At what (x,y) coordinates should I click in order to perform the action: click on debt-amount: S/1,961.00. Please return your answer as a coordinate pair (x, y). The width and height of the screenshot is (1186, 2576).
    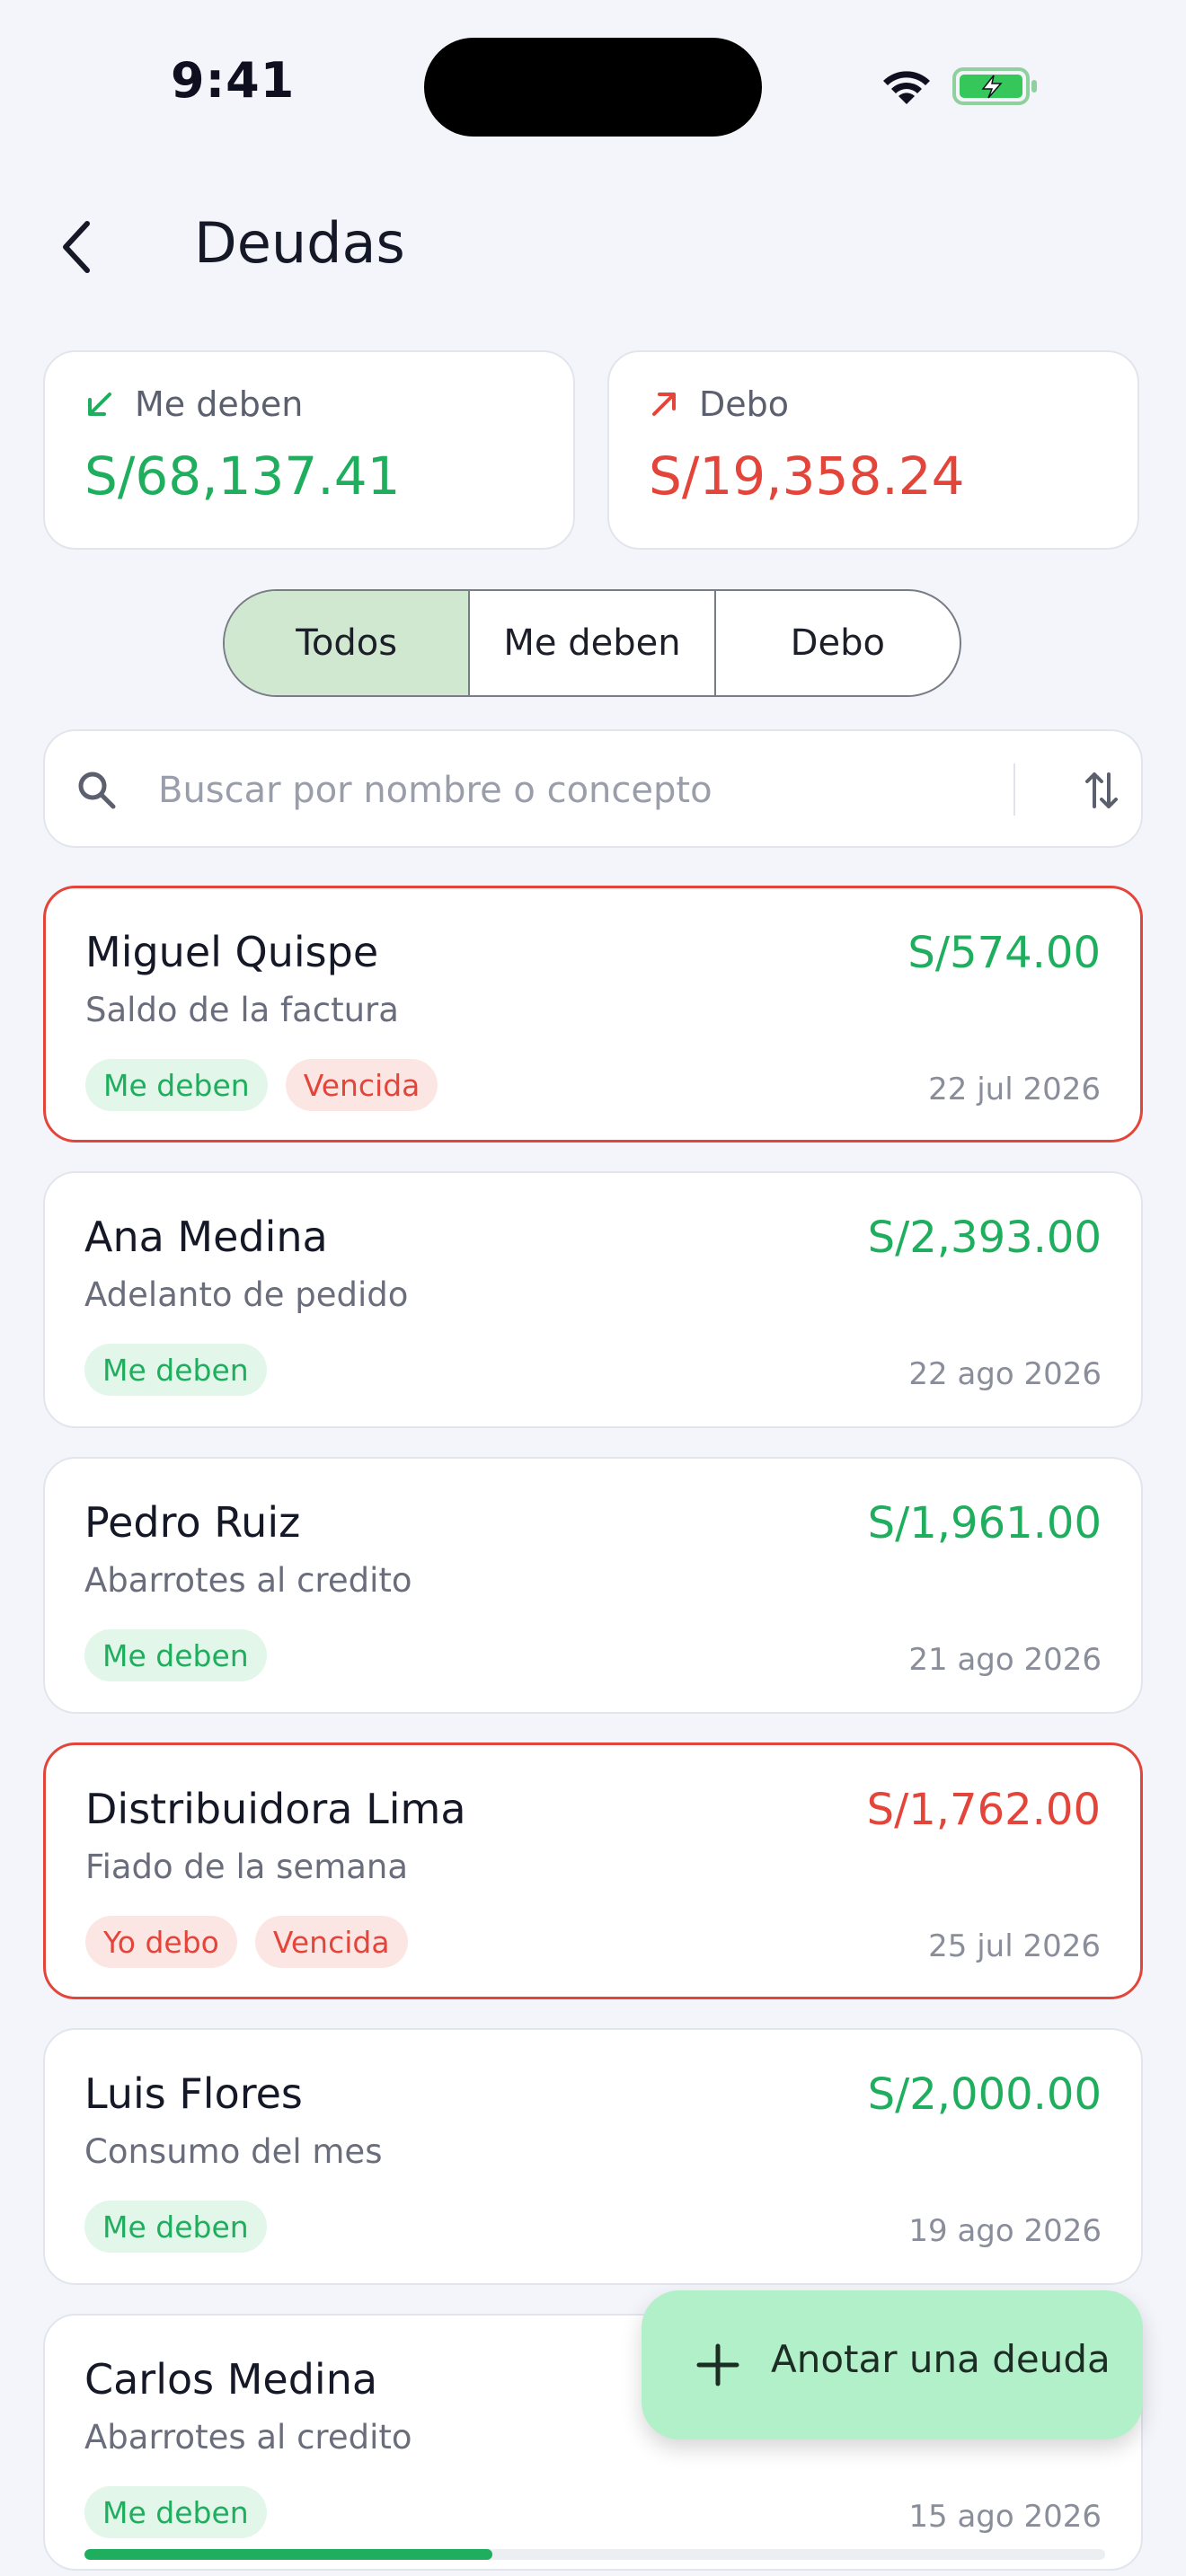
    Looking at the image, I should click on (984, 1523).